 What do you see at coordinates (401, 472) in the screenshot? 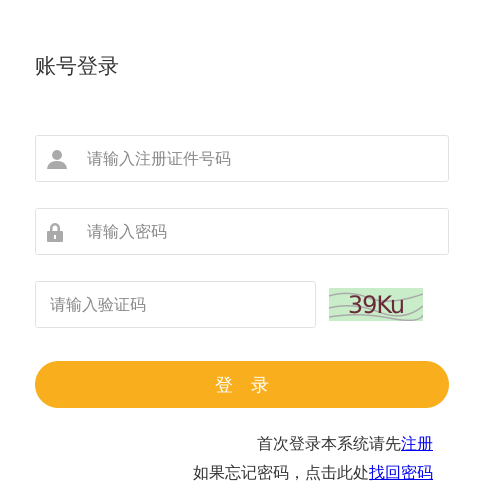
I see `link: 找回密码` at bounding box center [401, 472].